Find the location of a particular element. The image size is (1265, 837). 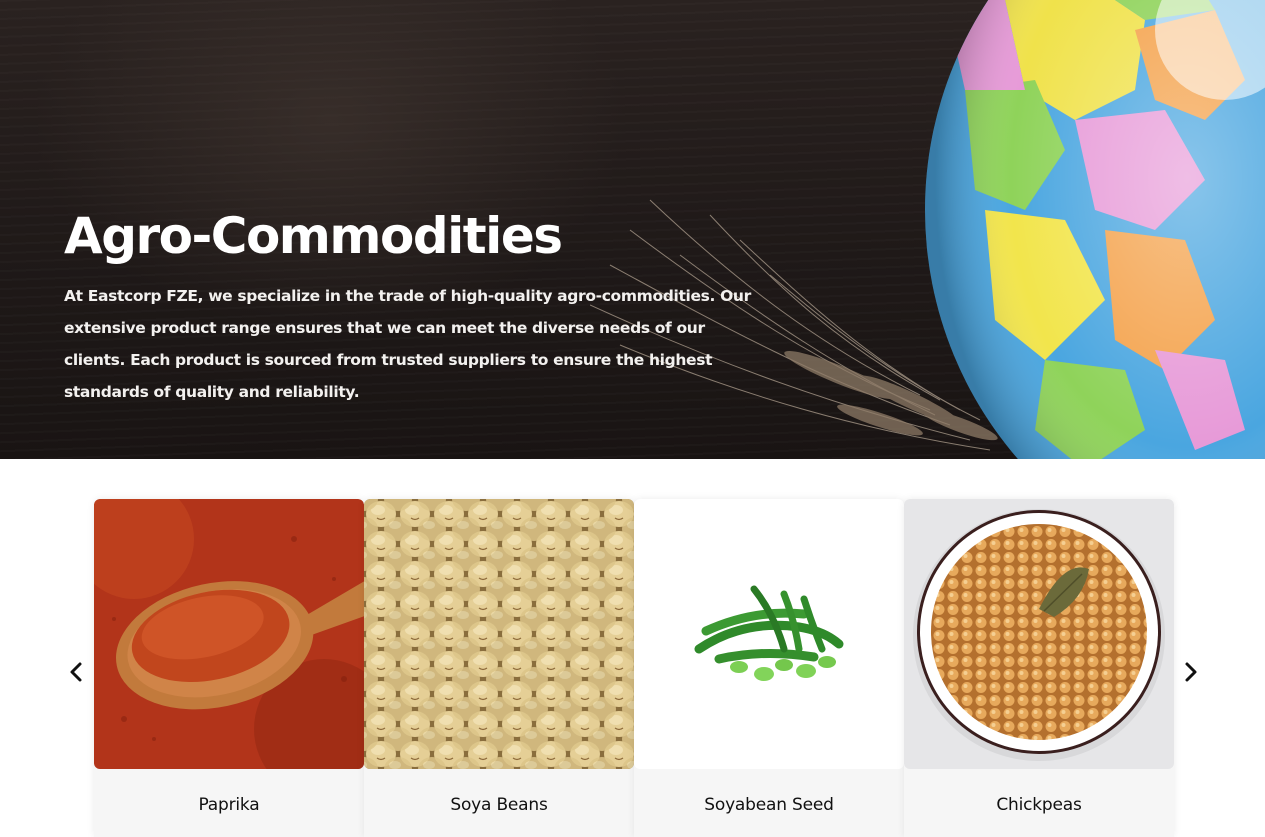

globe-image is located at coordinates (1095, 229).